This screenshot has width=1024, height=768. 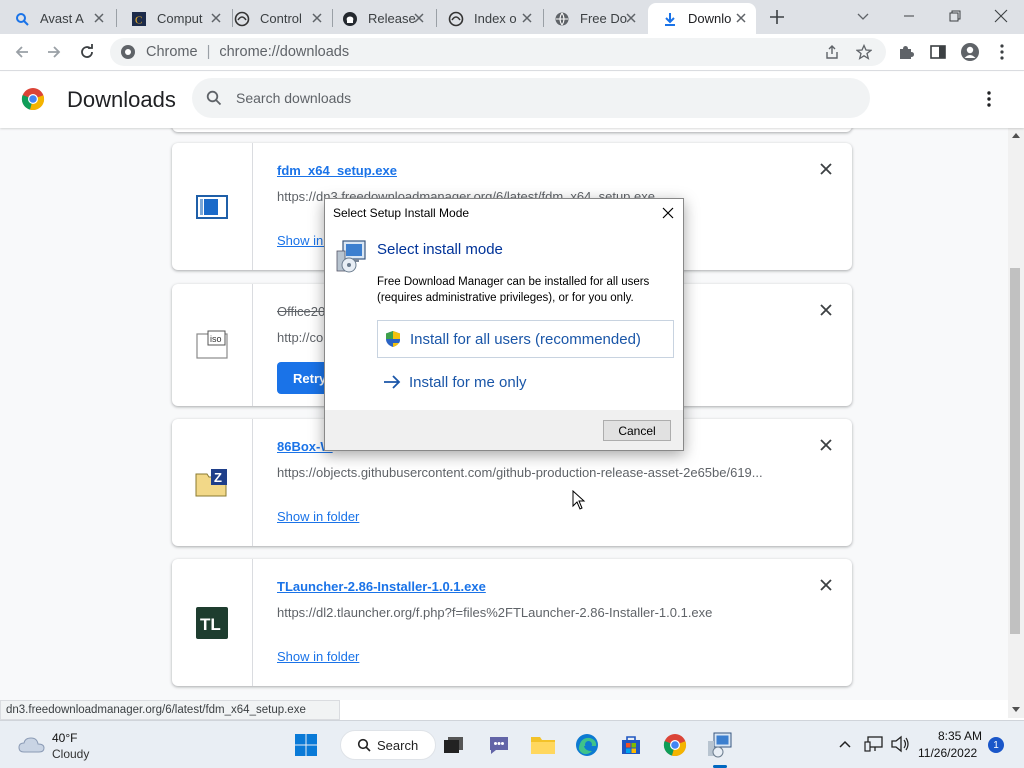 I want to click on tab-index: Index o, so click(x=488, y=18).